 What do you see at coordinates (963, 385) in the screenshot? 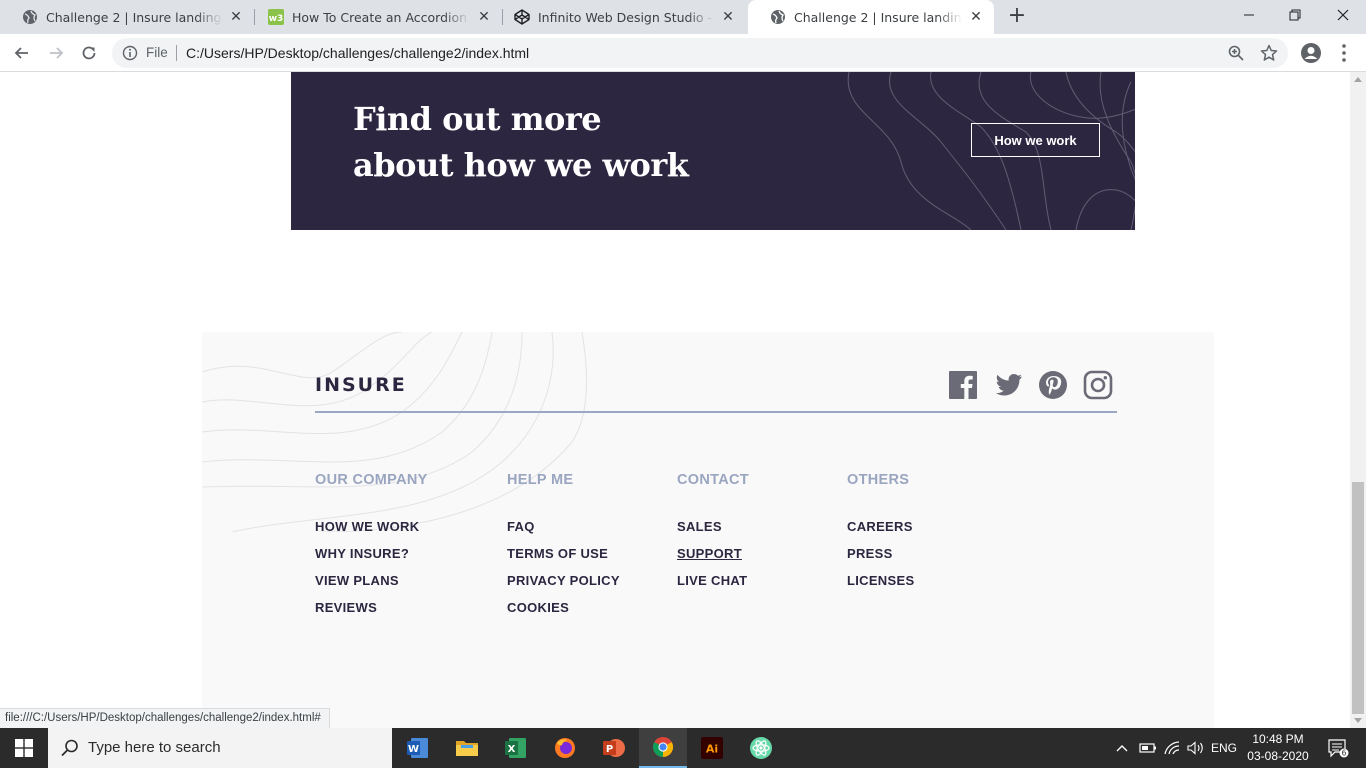
I see `facebook-icon` at bounding box center [963, 385].